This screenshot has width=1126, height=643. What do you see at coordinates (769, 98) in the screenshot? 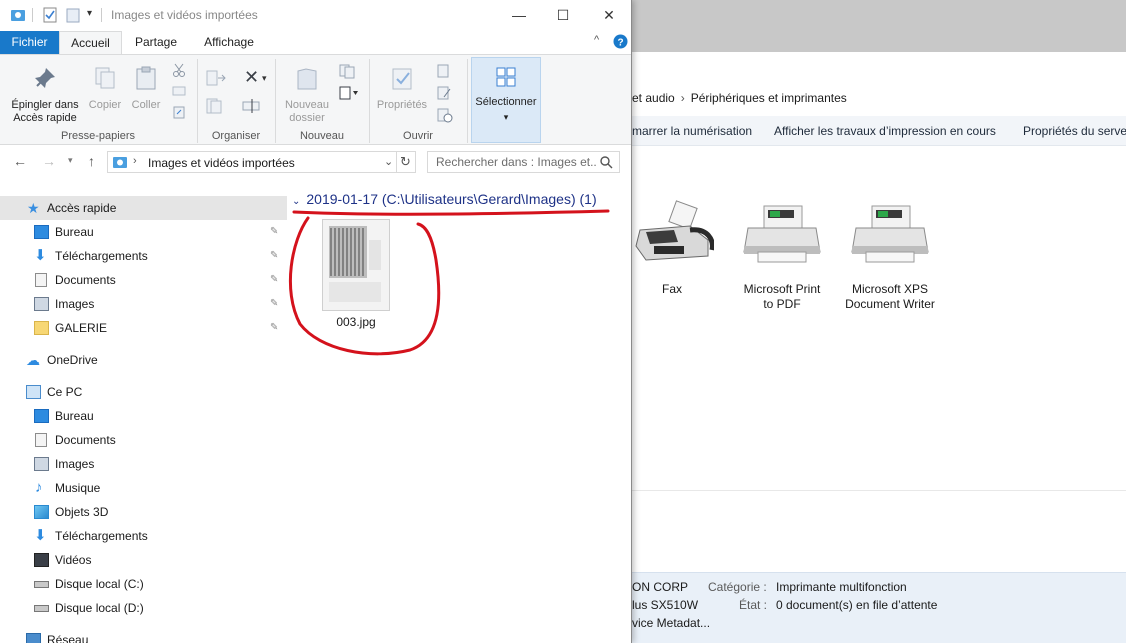
I see `breadcrumb-segment: Périphériques et imprimantes` at bounding box center [769, 98].